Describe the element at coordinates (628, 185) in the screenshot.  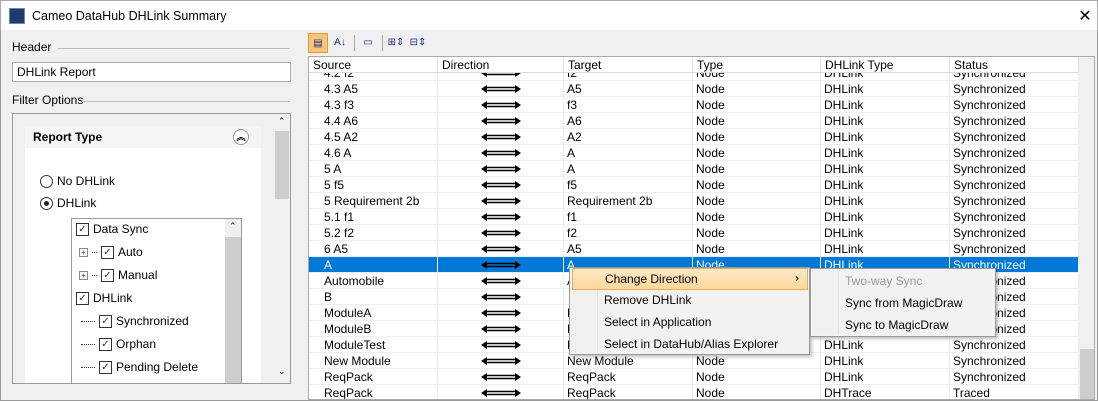
I see `cell-target: f5` at that location.